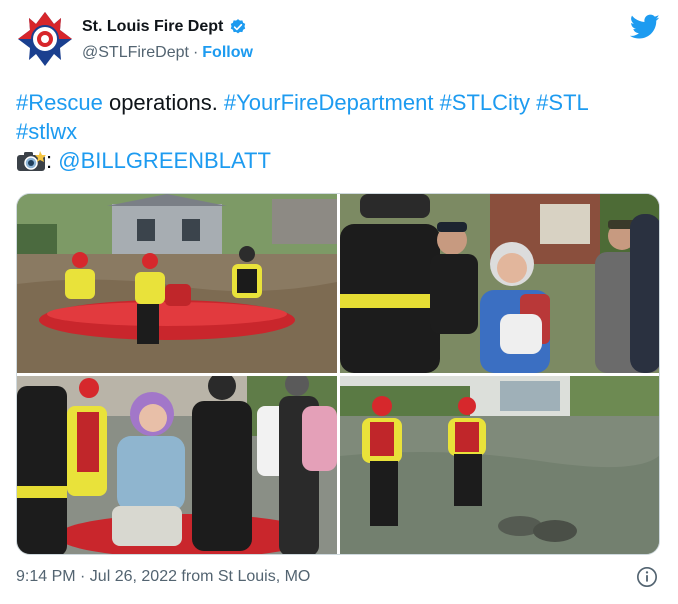 Image resolution: width=678 pixels, height=604 pixels. What do you see at coordinates (31, 161) in the screenshot?
I see `camera-flash-icon` at bounding box center [31, 161].